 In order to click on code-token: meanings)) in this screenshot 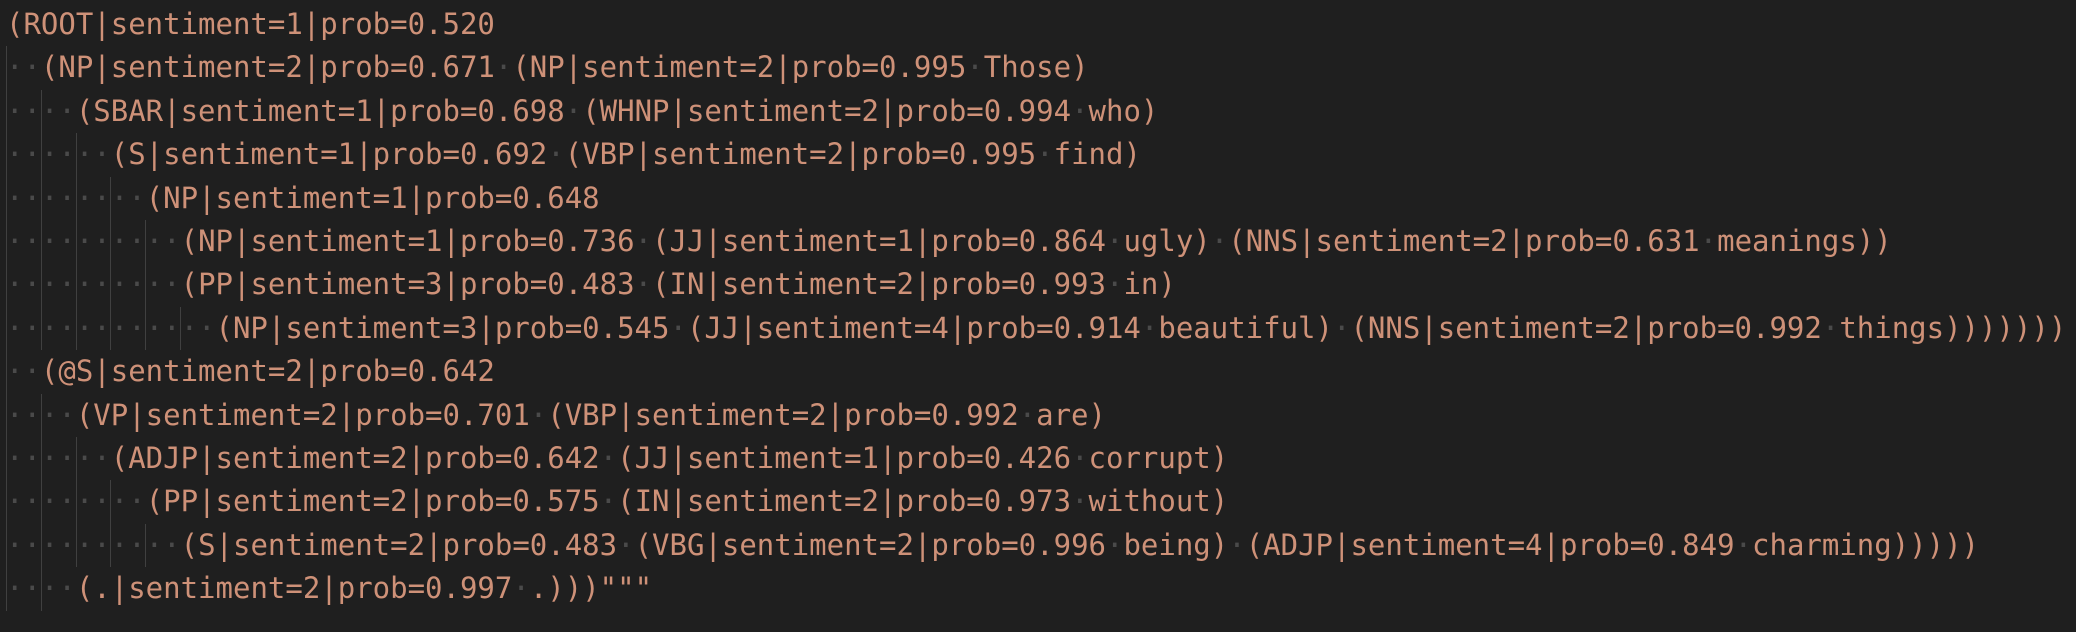, I will do `click(1804, 241)`.